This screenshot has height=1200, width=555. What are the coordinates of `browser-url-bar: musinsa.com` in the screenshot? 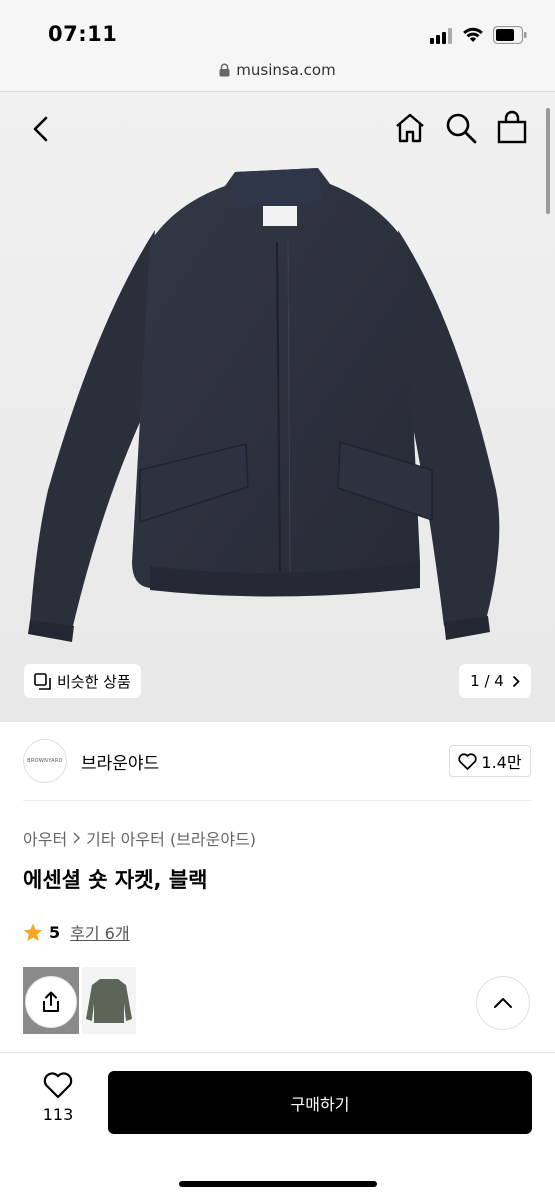 It's located at (277, 76).